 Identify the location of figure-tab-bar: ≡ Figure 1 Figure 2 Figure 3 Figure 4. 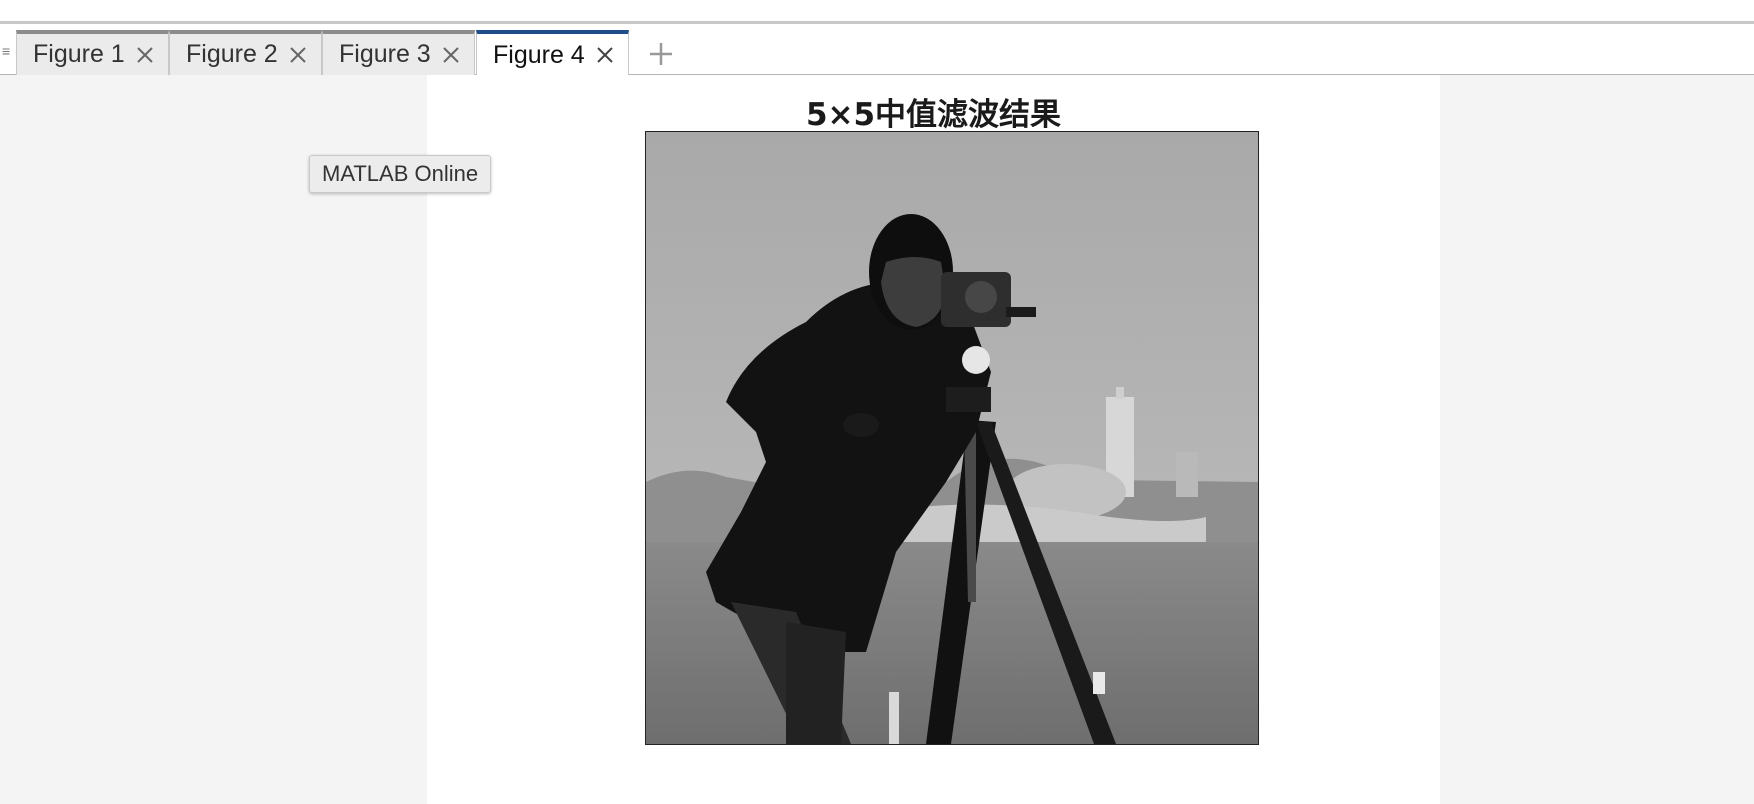
(877, 51).